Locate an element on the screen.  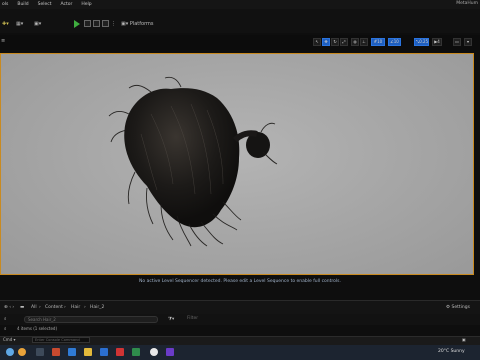
platforms-button: ▣▾ Platforms is located at coordinates (137, 24).